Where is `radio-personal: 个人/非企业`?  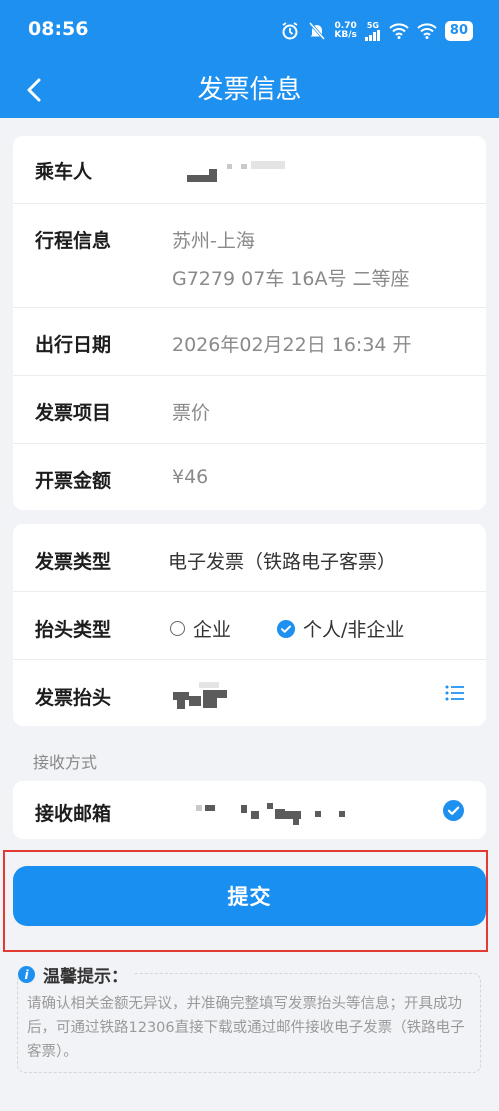 radio-personal: 个人/非企业 is located at coordinates (340, 628).